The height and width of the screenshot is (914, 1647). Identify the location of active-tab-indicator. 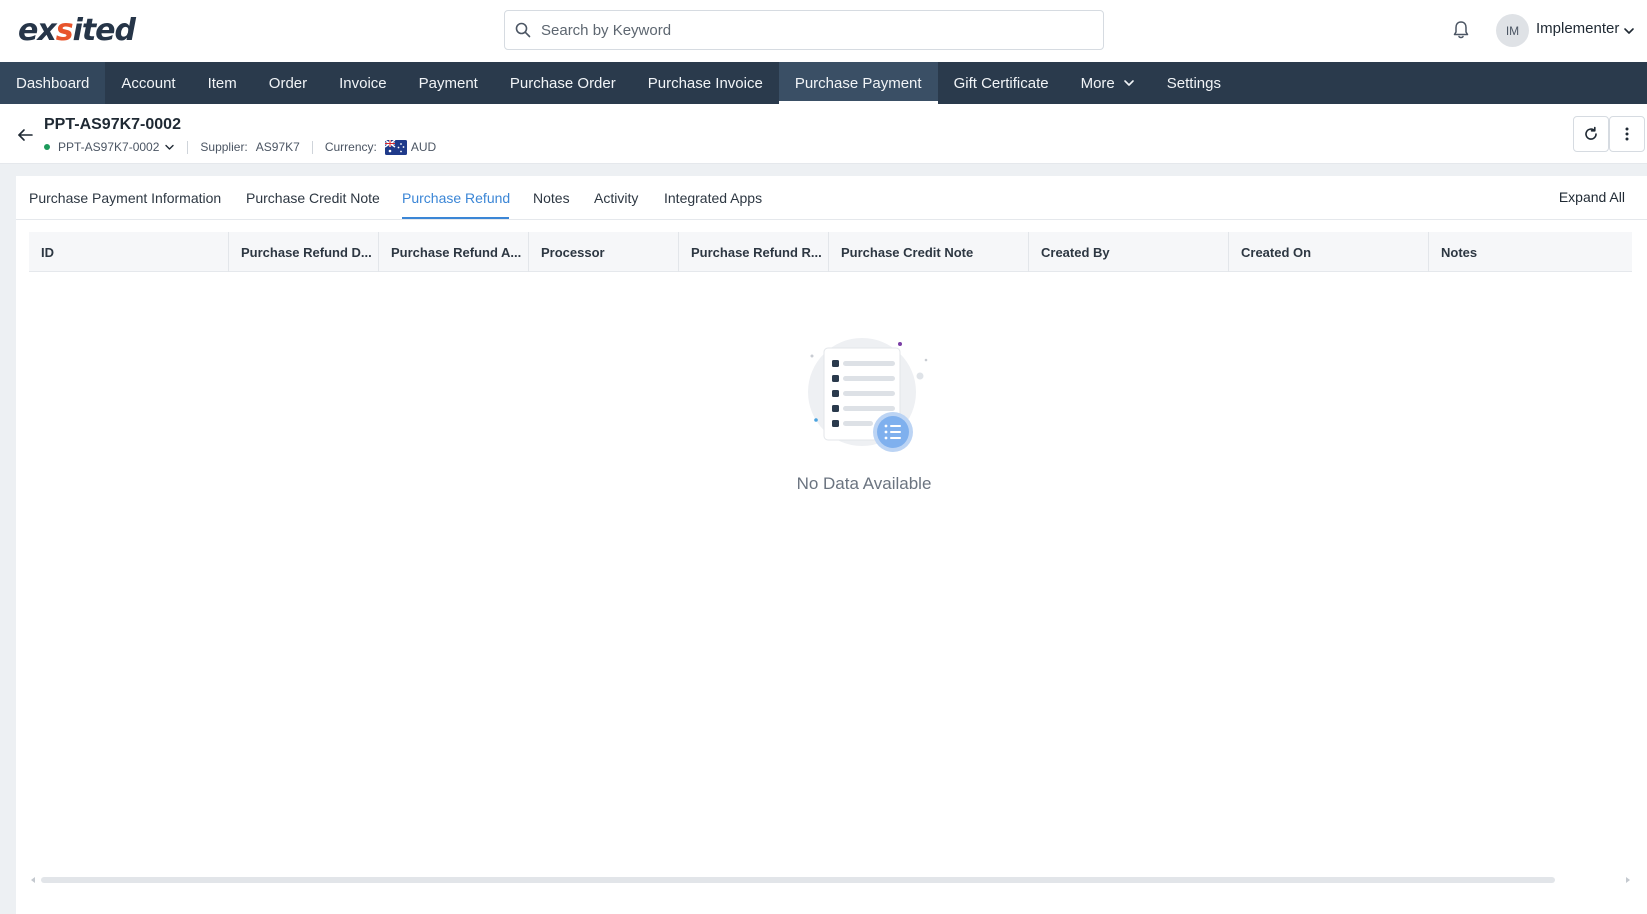
(455, 218).